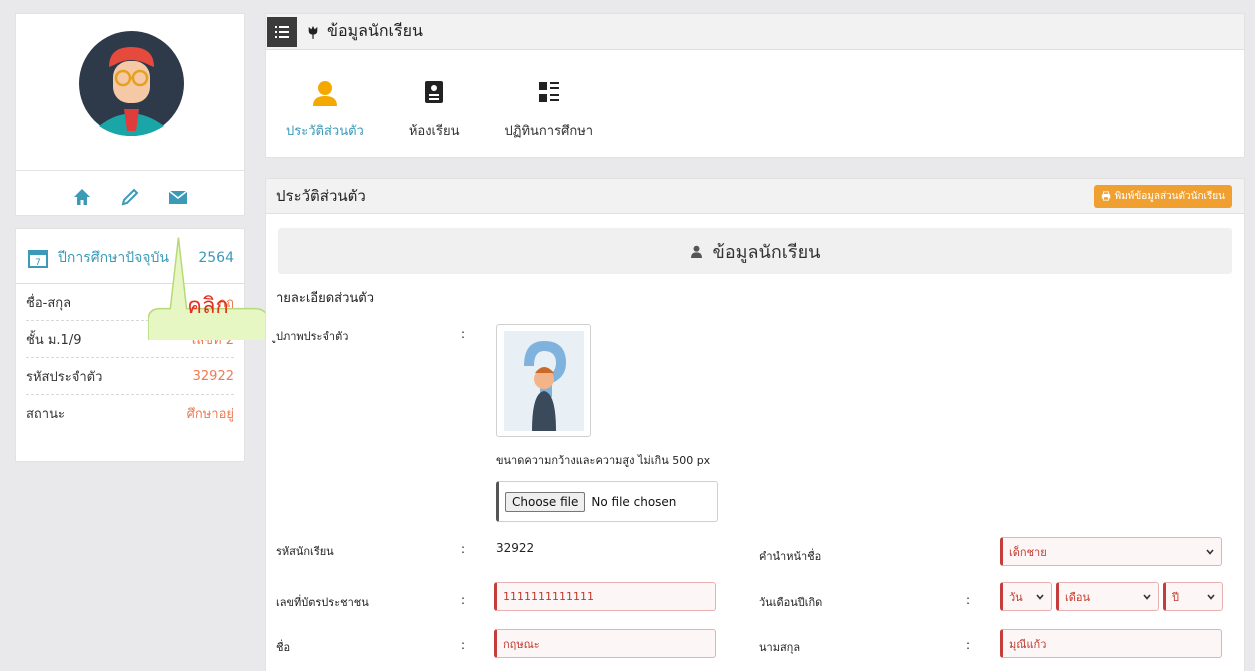 This screenshot has height=671, width=1255. I want to click on choose-file-button: Choose file, so click(545, 501).